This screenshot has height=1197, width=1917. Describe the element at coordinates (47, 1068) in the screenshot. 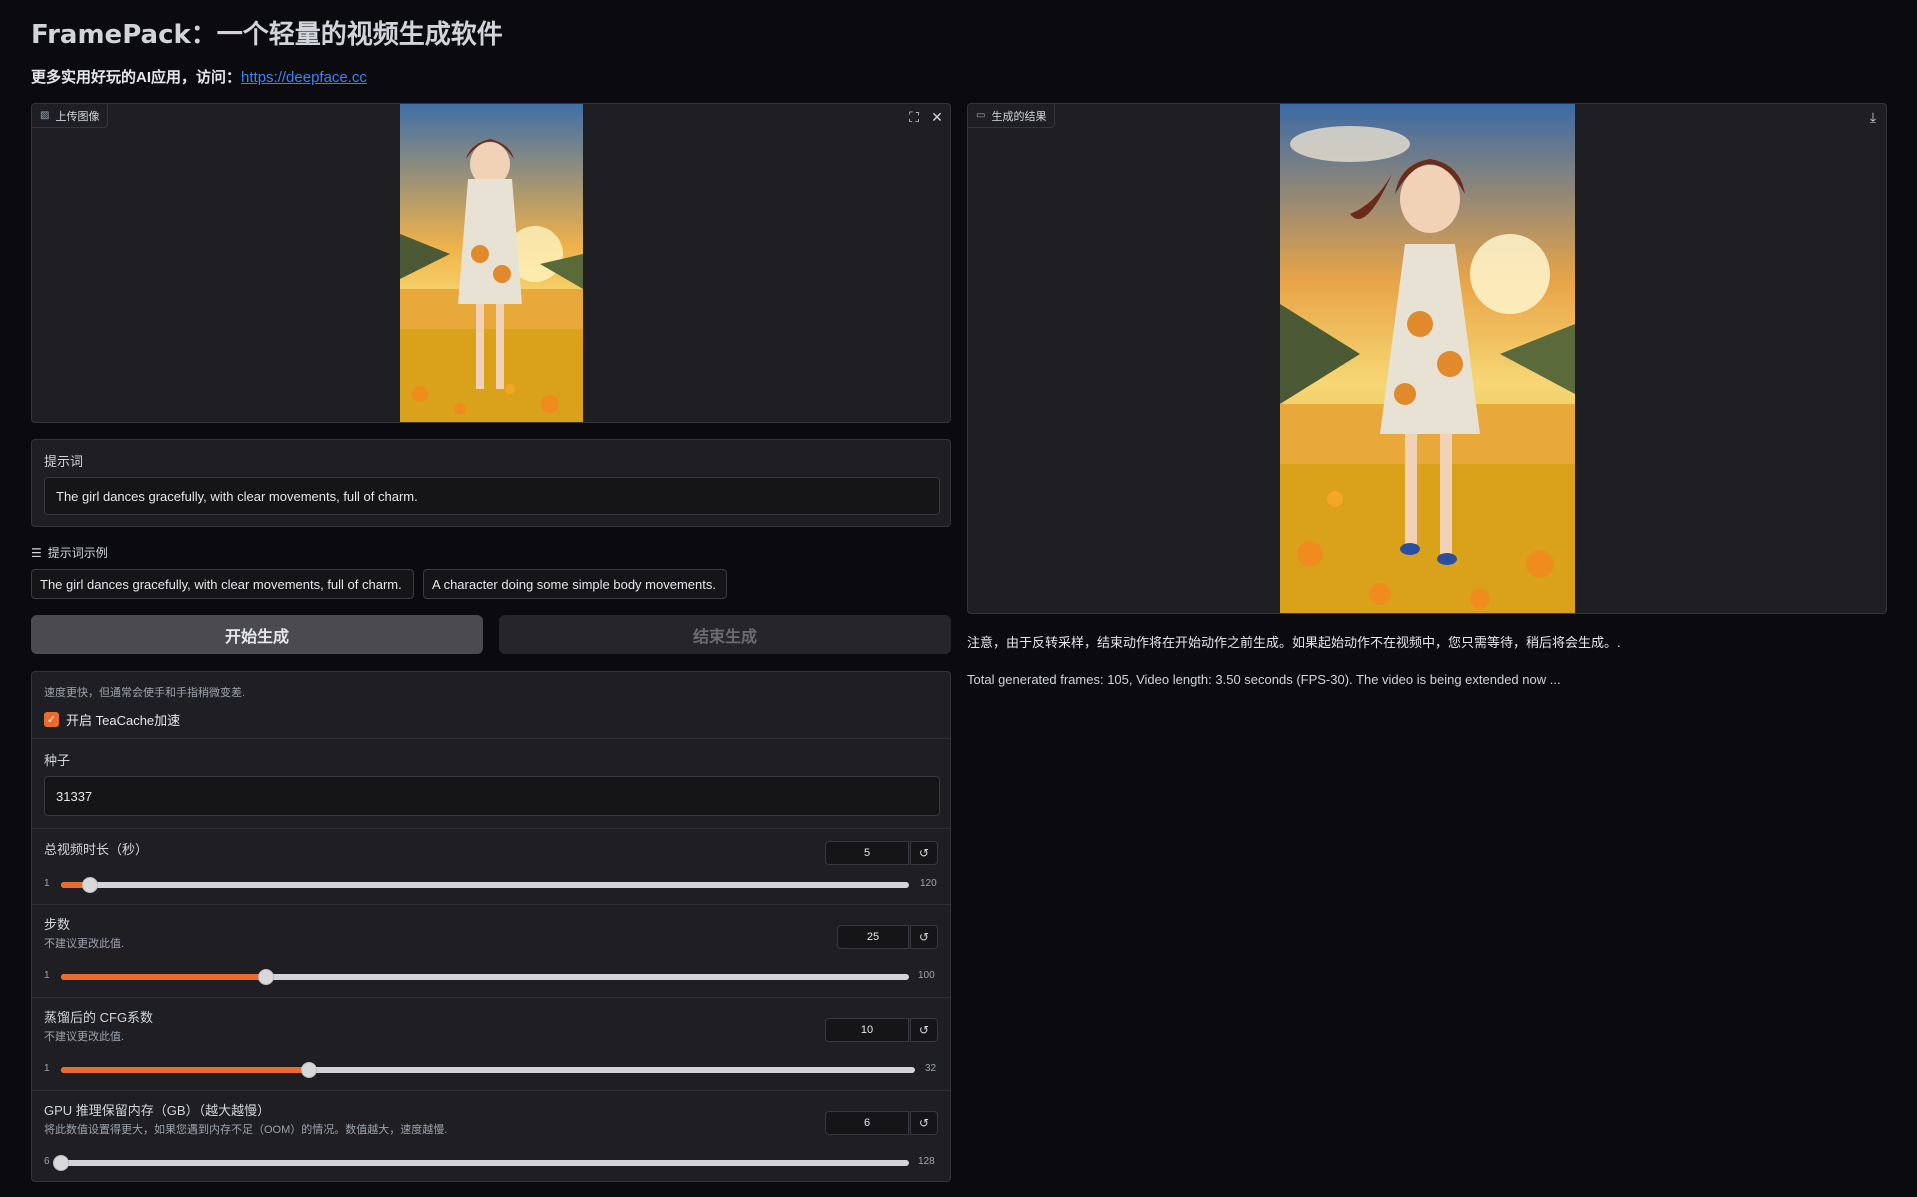

I see `cfg-min: 1` at that location.